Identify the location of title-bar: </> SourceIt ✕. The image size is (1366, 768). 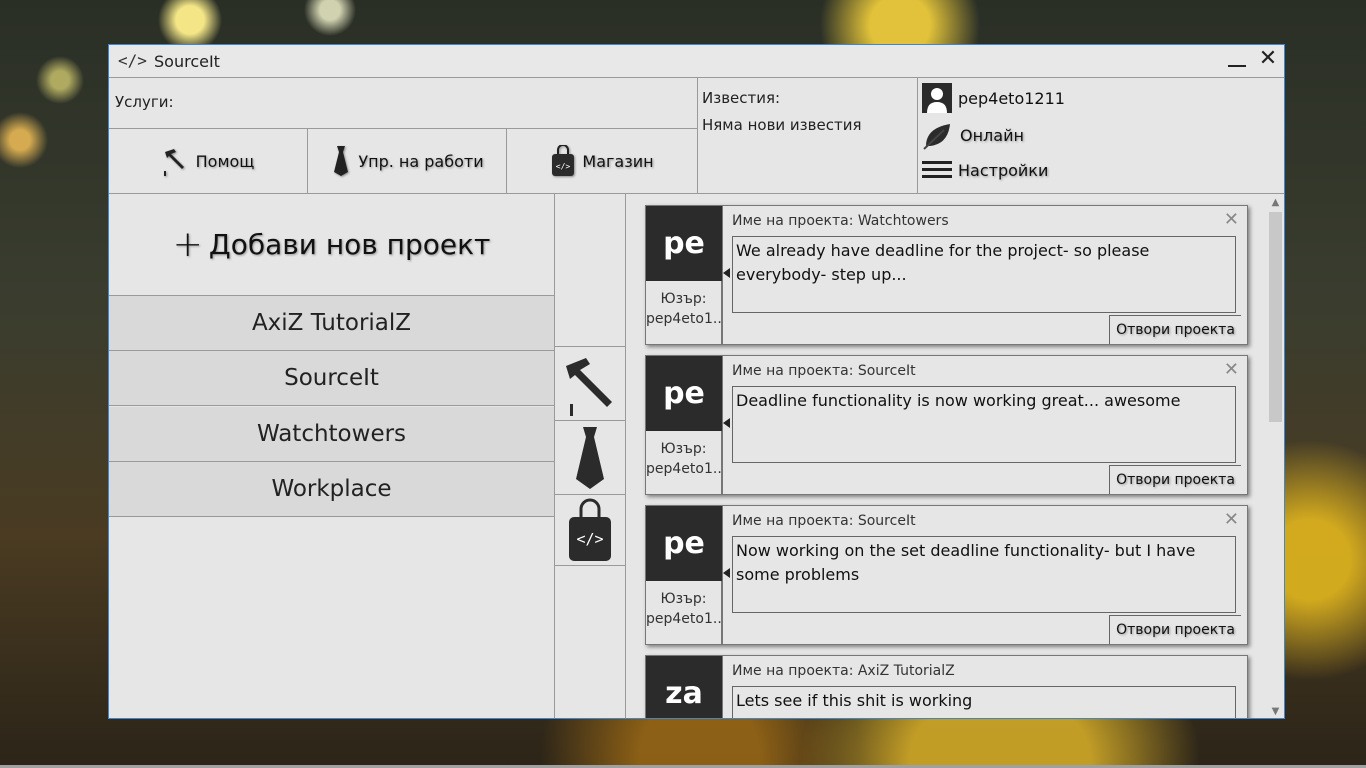
(696, 61).